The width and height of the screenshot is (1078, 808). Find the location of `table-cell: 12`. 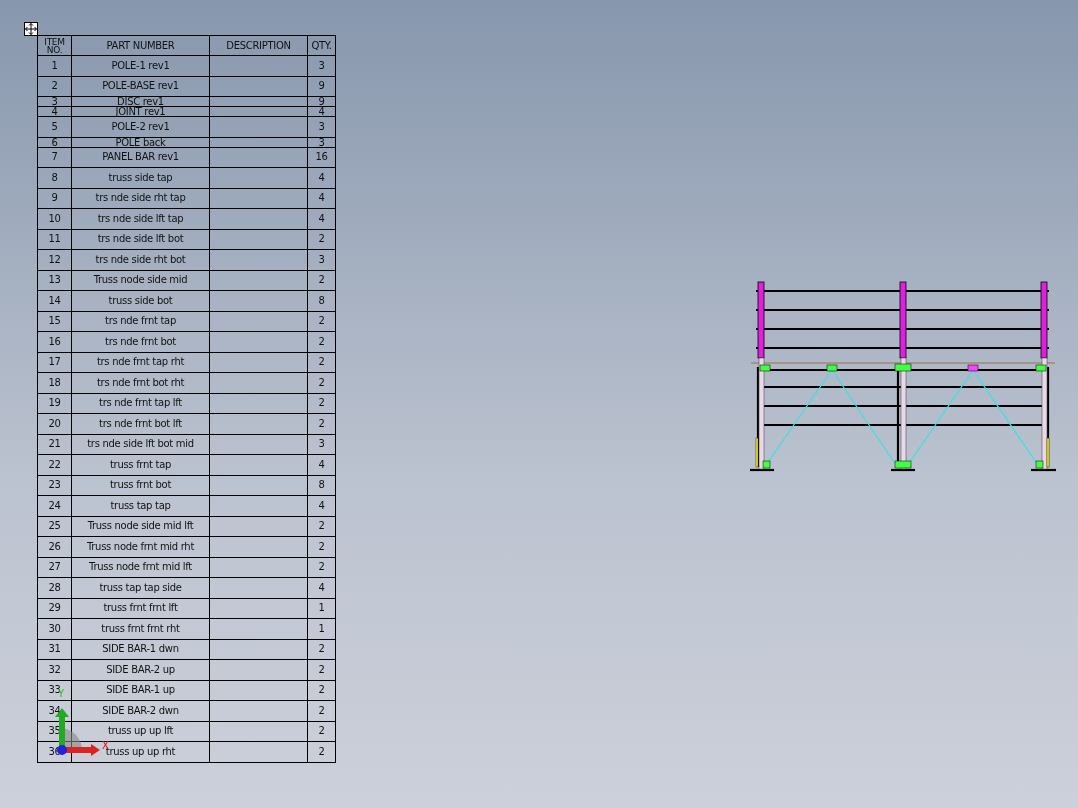

table-cell: 12 is located at coordinates (54, 259).